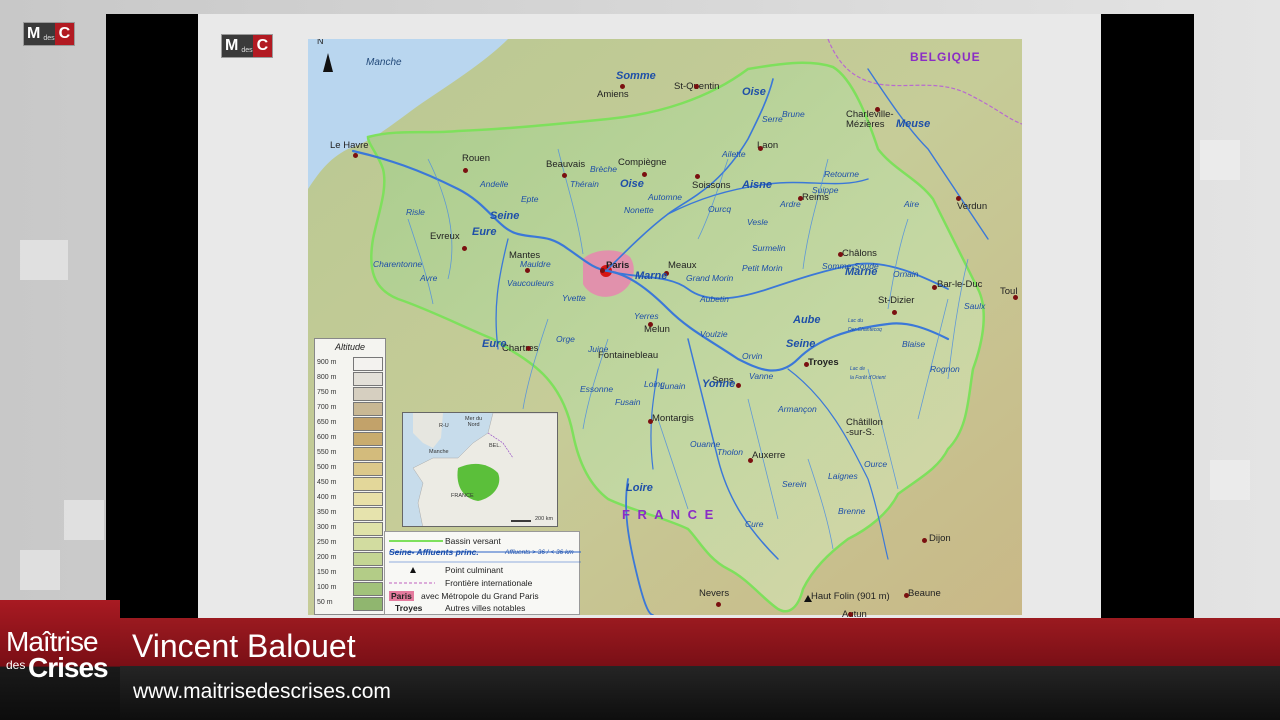  Describe the element at coordinates (485, 608) in the screenshot. I see `legend-troyes-text: Autres villes notables` at that location.